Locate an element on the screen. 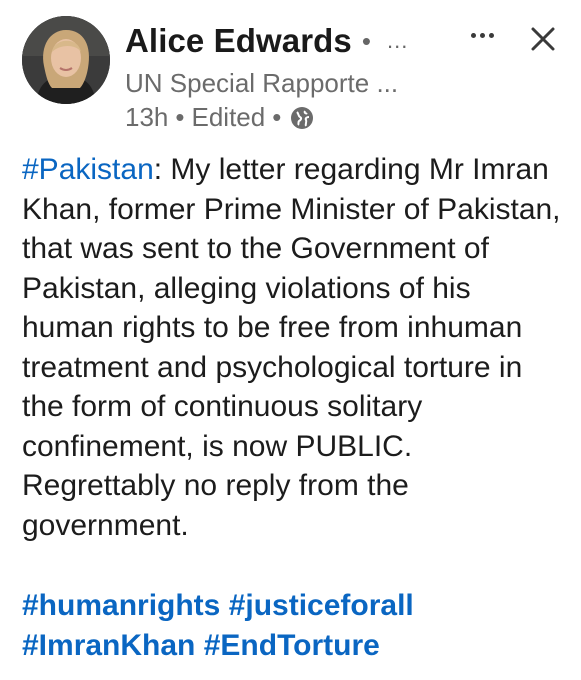  more-horizontal-icon is located at coordinates (473, 35).